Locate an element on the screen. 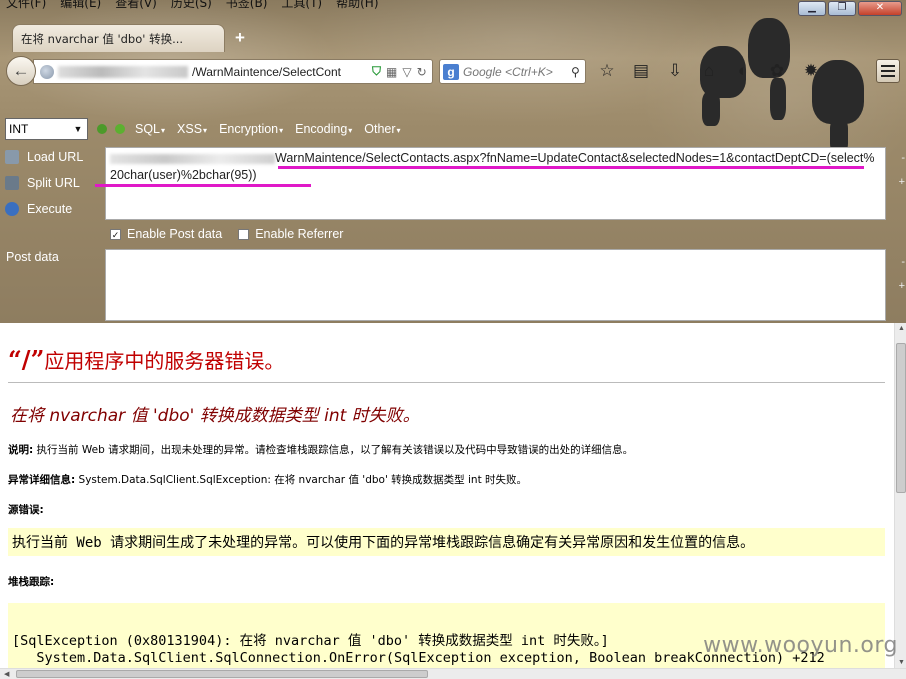 The width and height of the screenshot is (906, 679). addon-b-icon: ✿ is located at coordinates (777, 71).